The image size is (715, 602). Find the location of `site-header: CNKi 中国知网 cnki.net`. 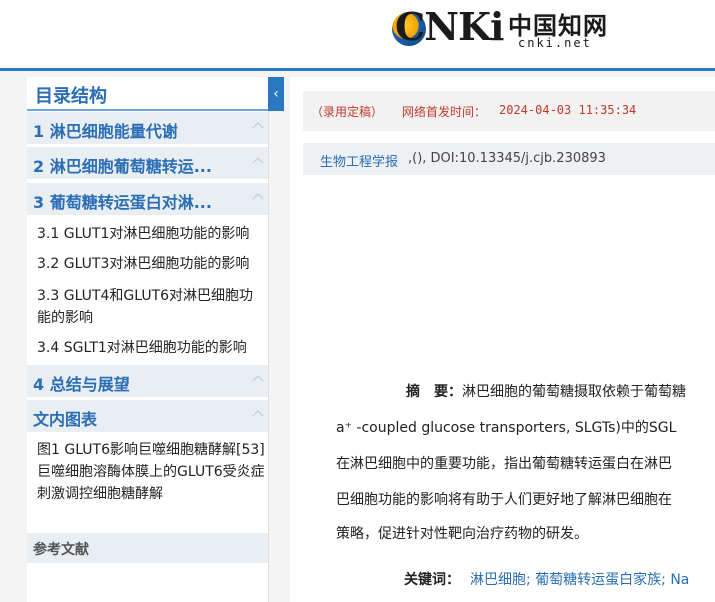

site-header: CNKi 中国知网 cnki.net is located at coordinates (357, 34).